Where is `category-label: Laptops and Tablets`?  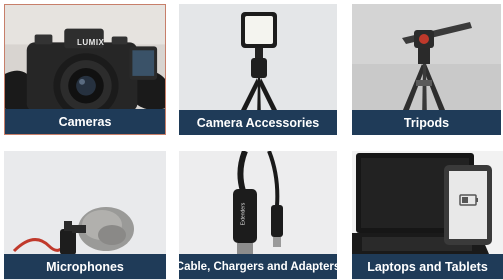
category-label: Laptops and Tablets is located at coordinates (427, 266).